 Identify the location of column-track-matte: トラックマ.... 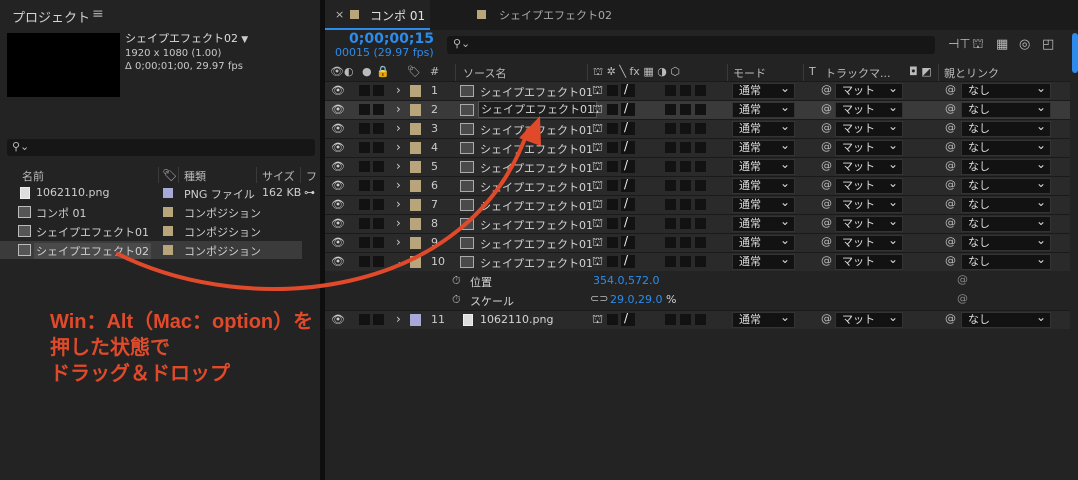
(858, 73).